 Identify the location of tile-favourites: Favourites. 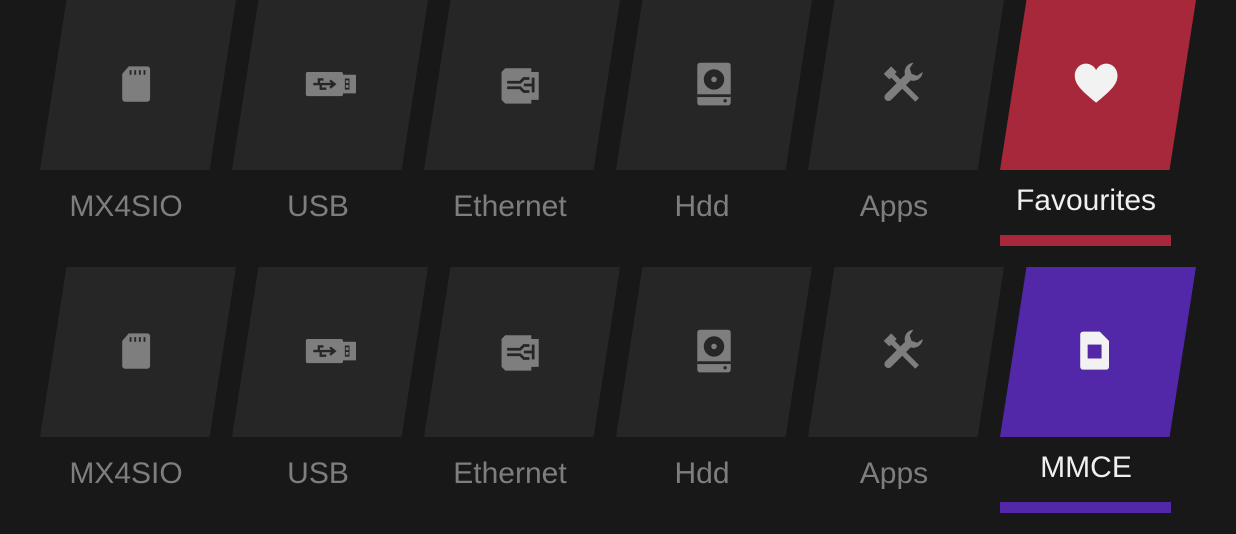
(1098, 123).